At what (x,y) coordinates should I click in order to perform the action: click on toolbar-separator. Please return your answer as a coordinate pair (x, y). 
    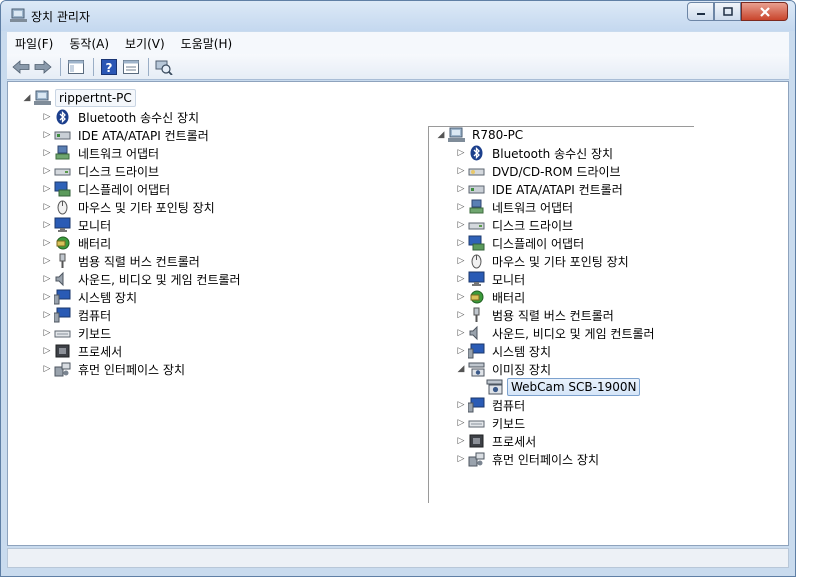
    Looking at the image, I should click on (148, 66).